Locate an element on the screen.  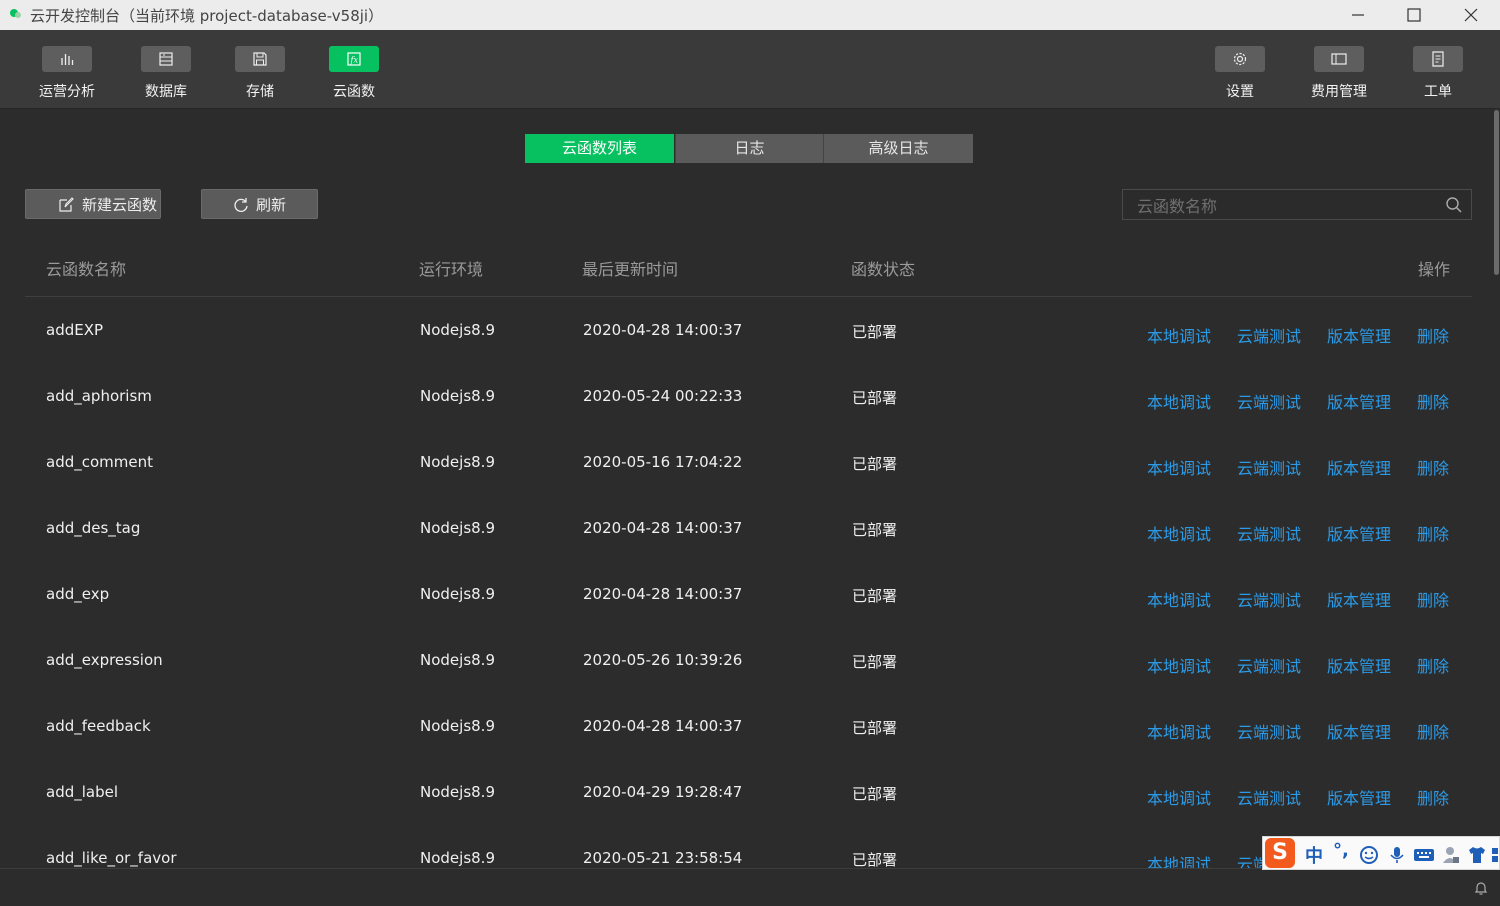
toolbar-label: 费用管理 is located at coordinates (1339, 92).